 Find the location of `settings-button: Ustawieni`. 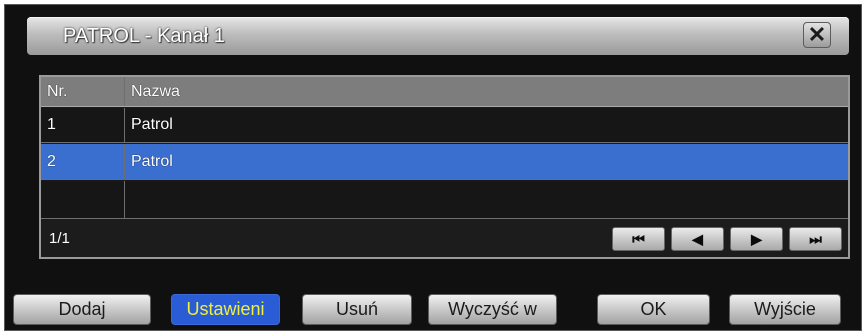

settings-button: Ustawieni is located at coordinates (225, 309).